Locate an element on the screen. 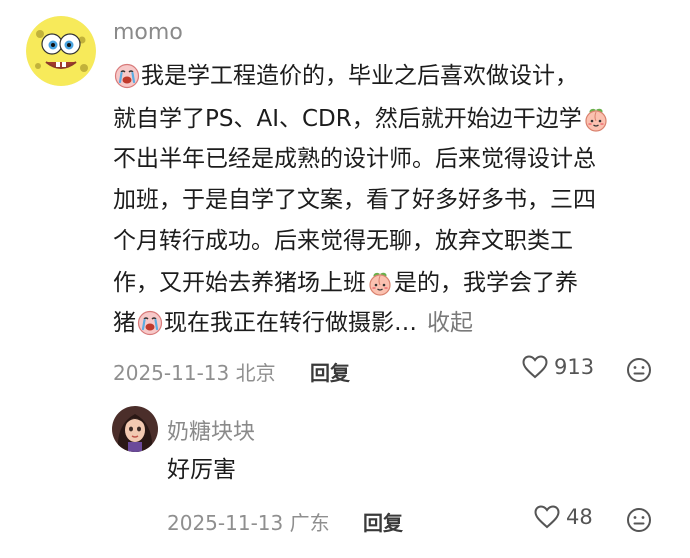 The image size is (690, 558). like-count: 913 is located at coordinates (574, 367).